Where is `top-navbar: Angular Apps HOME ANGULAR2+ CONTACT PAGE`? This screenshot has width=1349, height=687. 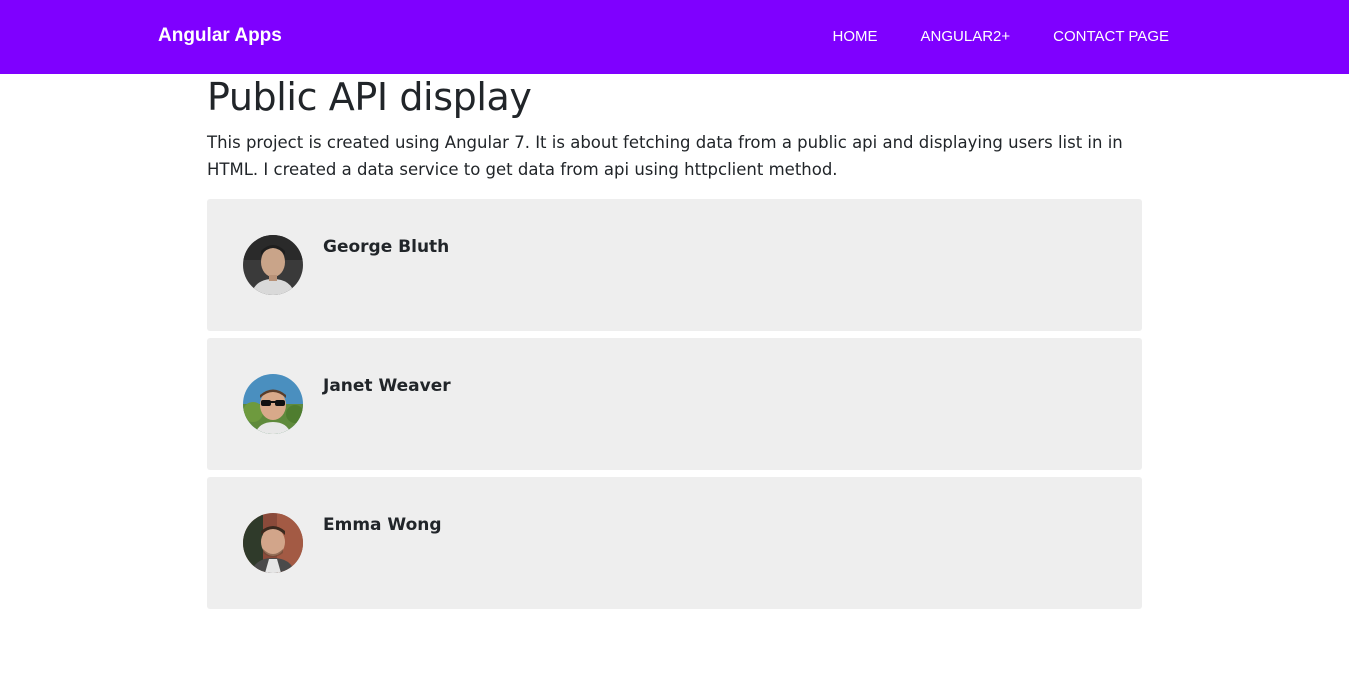
top-navbar: Angular Apps HOME ANGULAR2+ CONTACT PAGE is located at coordinates (674, 37).